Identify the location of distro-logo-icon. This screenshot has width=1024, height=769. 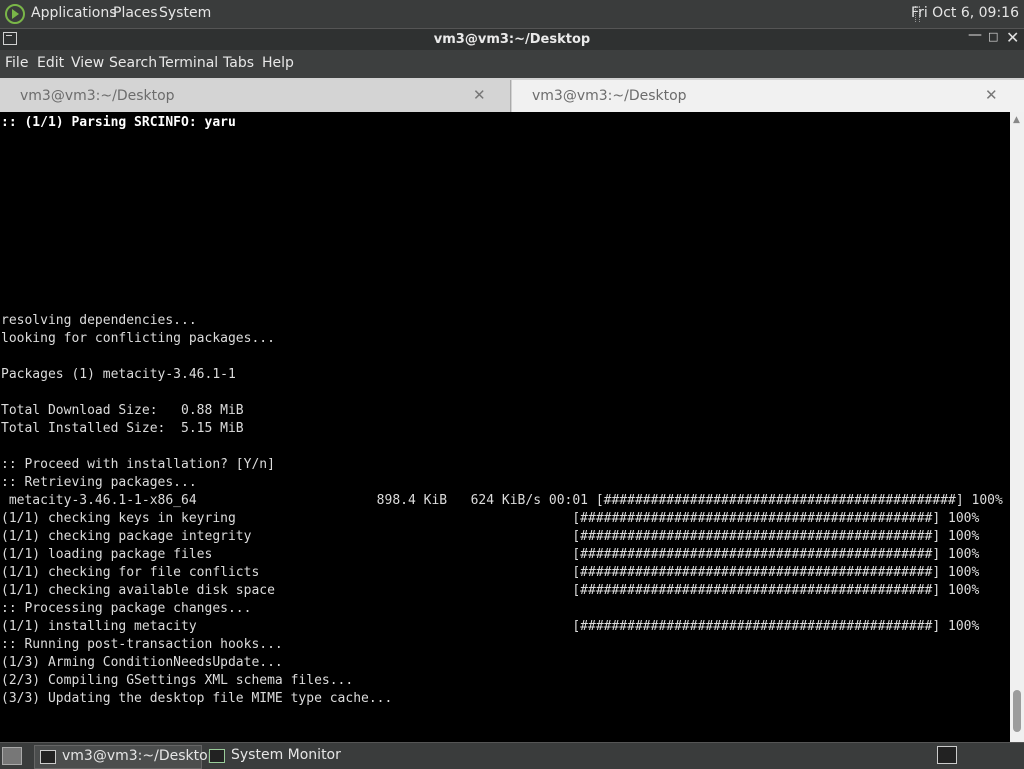
(15, 14).